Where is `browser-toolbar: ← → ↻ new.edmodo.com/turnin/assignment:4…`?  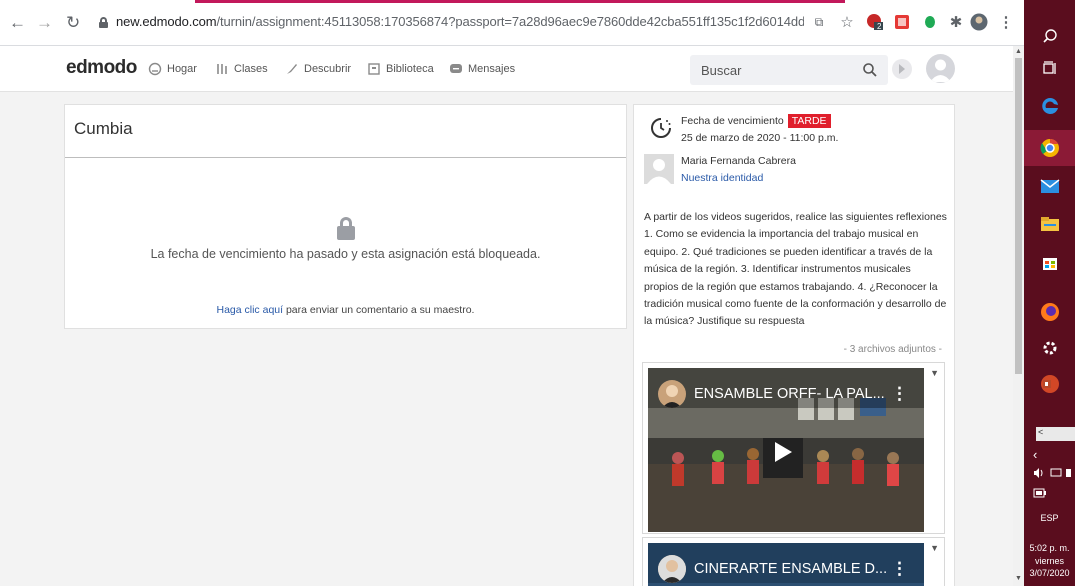
browser-toolbar: ← → ↻ new.edmodo.com/turnin/assignment:4… is located at coordinates (512, 23).